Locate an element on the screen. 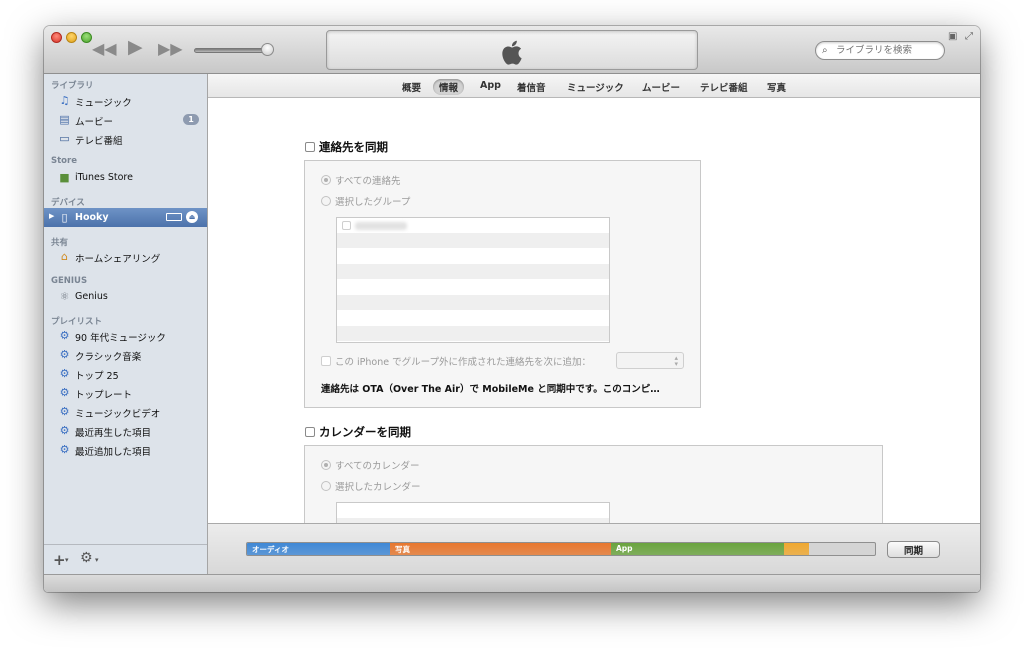 This screenshot has height=654, width=1024. all-contacts-label: すべての連絡先 is located at coordinates (368, 181).